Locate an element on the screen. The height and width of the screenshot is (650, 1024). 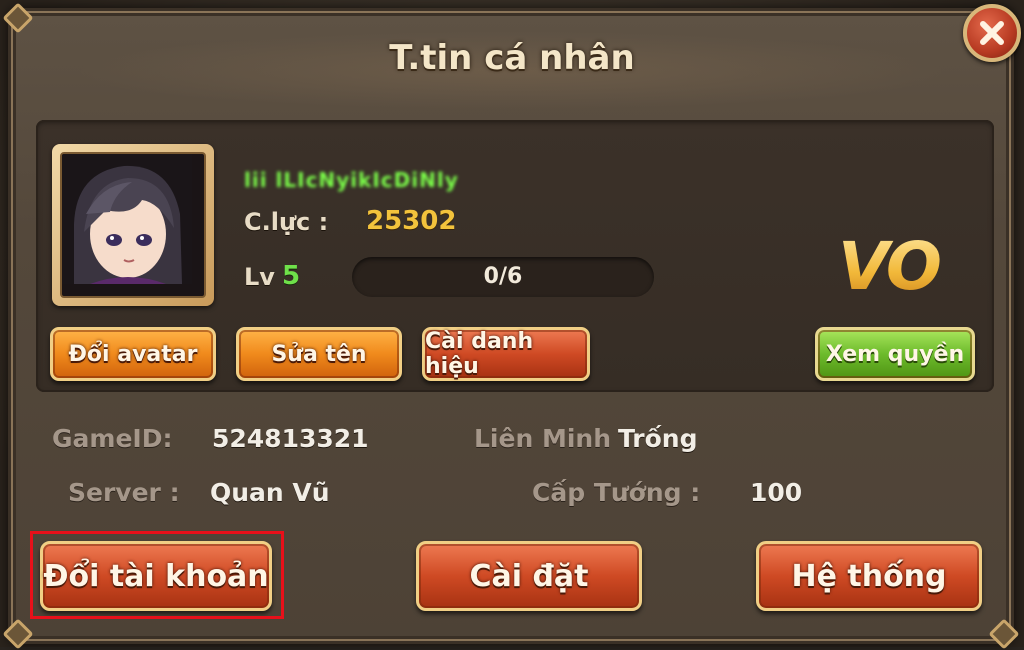
player-name: lii lLIcNyikIcDiNly is located at coordinates (351, 180).